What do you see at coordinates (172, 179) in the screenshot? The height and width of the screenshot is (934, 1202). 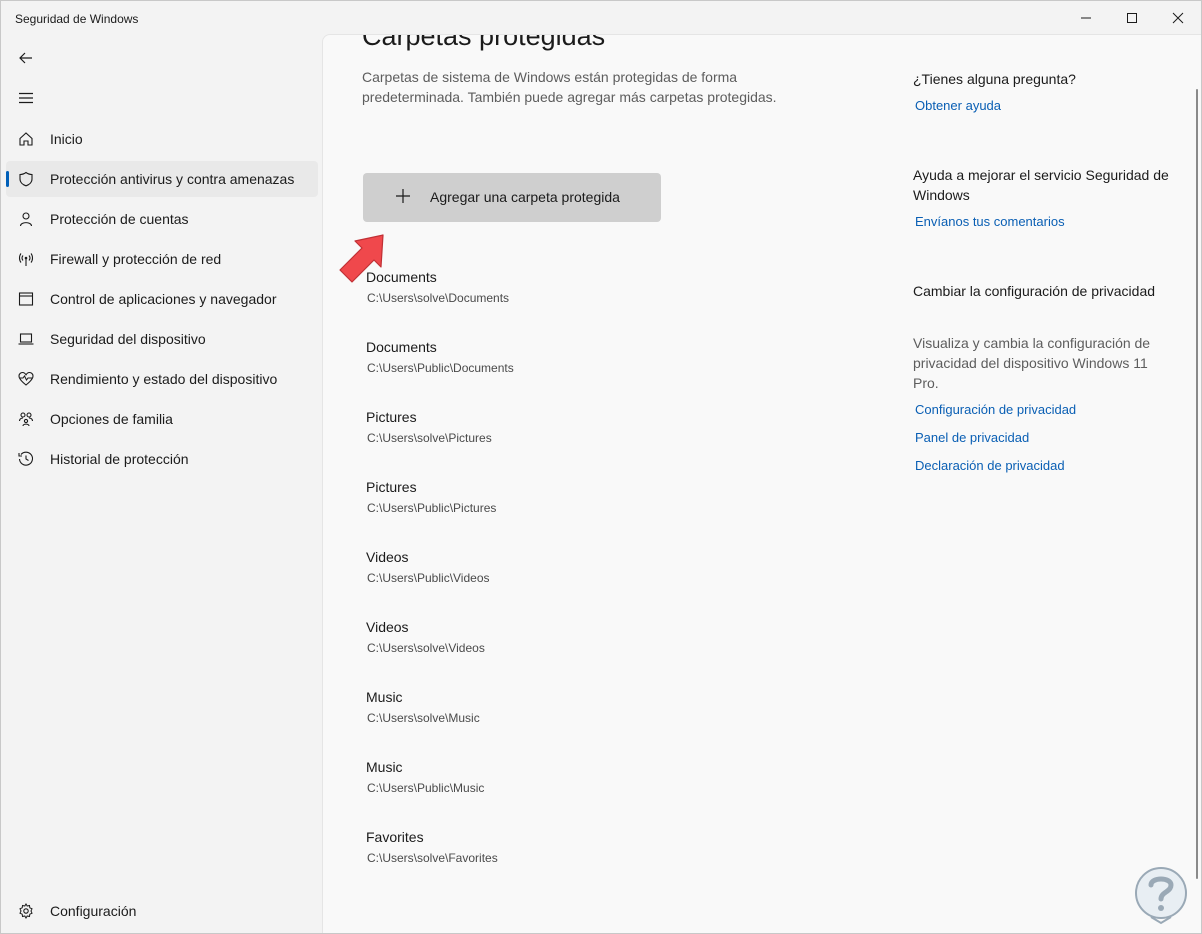 I see `sidebar-item-label: Protección antivirus y contra amenazas` at bounding box center [172, 179].